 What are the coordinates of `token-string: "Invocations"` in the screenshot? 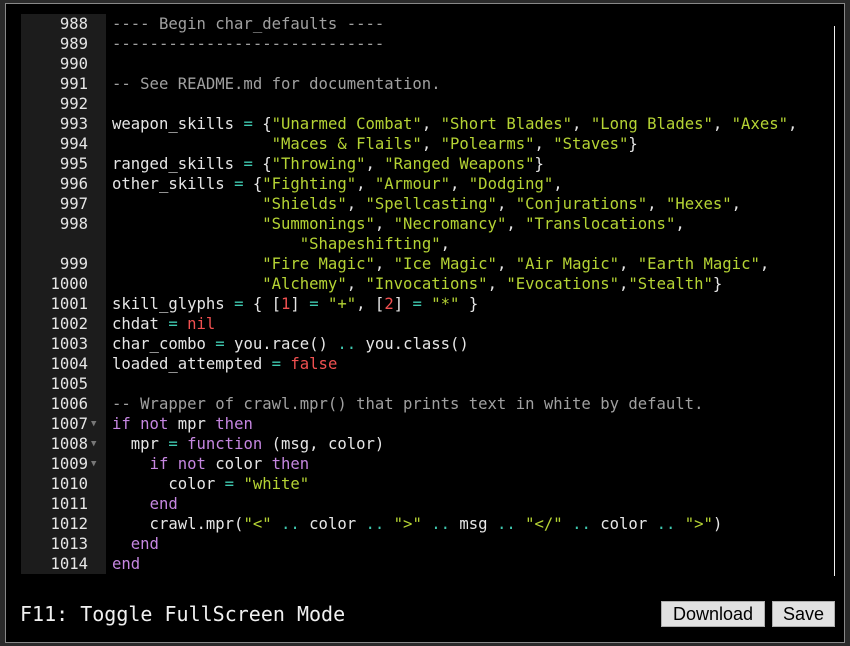 It's located at (426, 284).